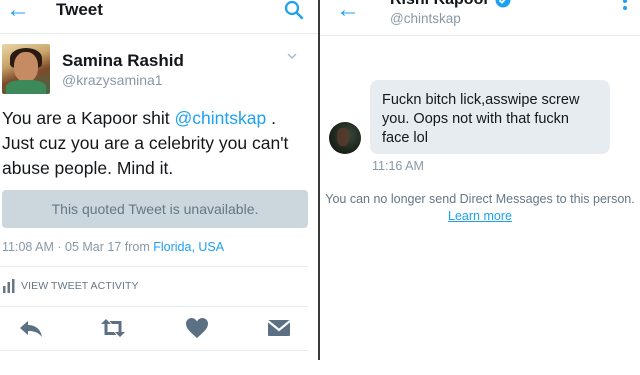 The width and height of the screenshot is (640, 375). I want to click on conversation-handle: @chintskap, so click(425, 18).